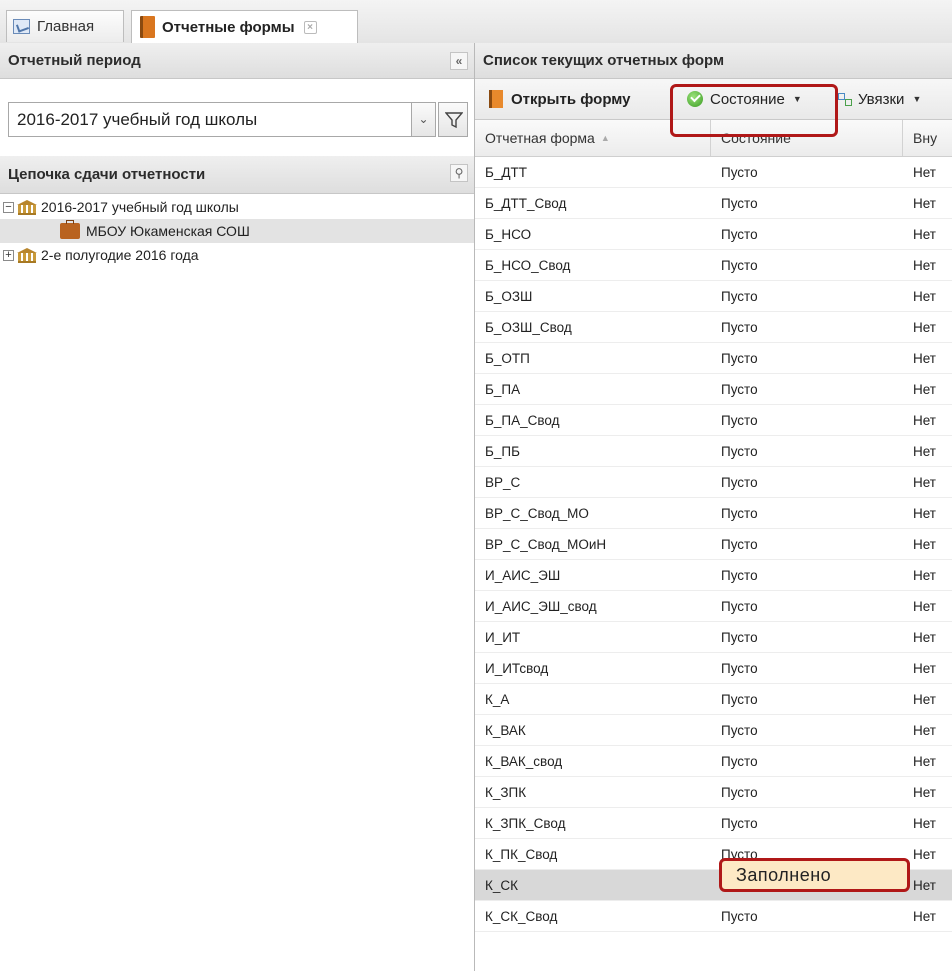 This screenshot has height=971, width=952. I want to click on table-cell-form: К_ЗПК, so click(506, 792).